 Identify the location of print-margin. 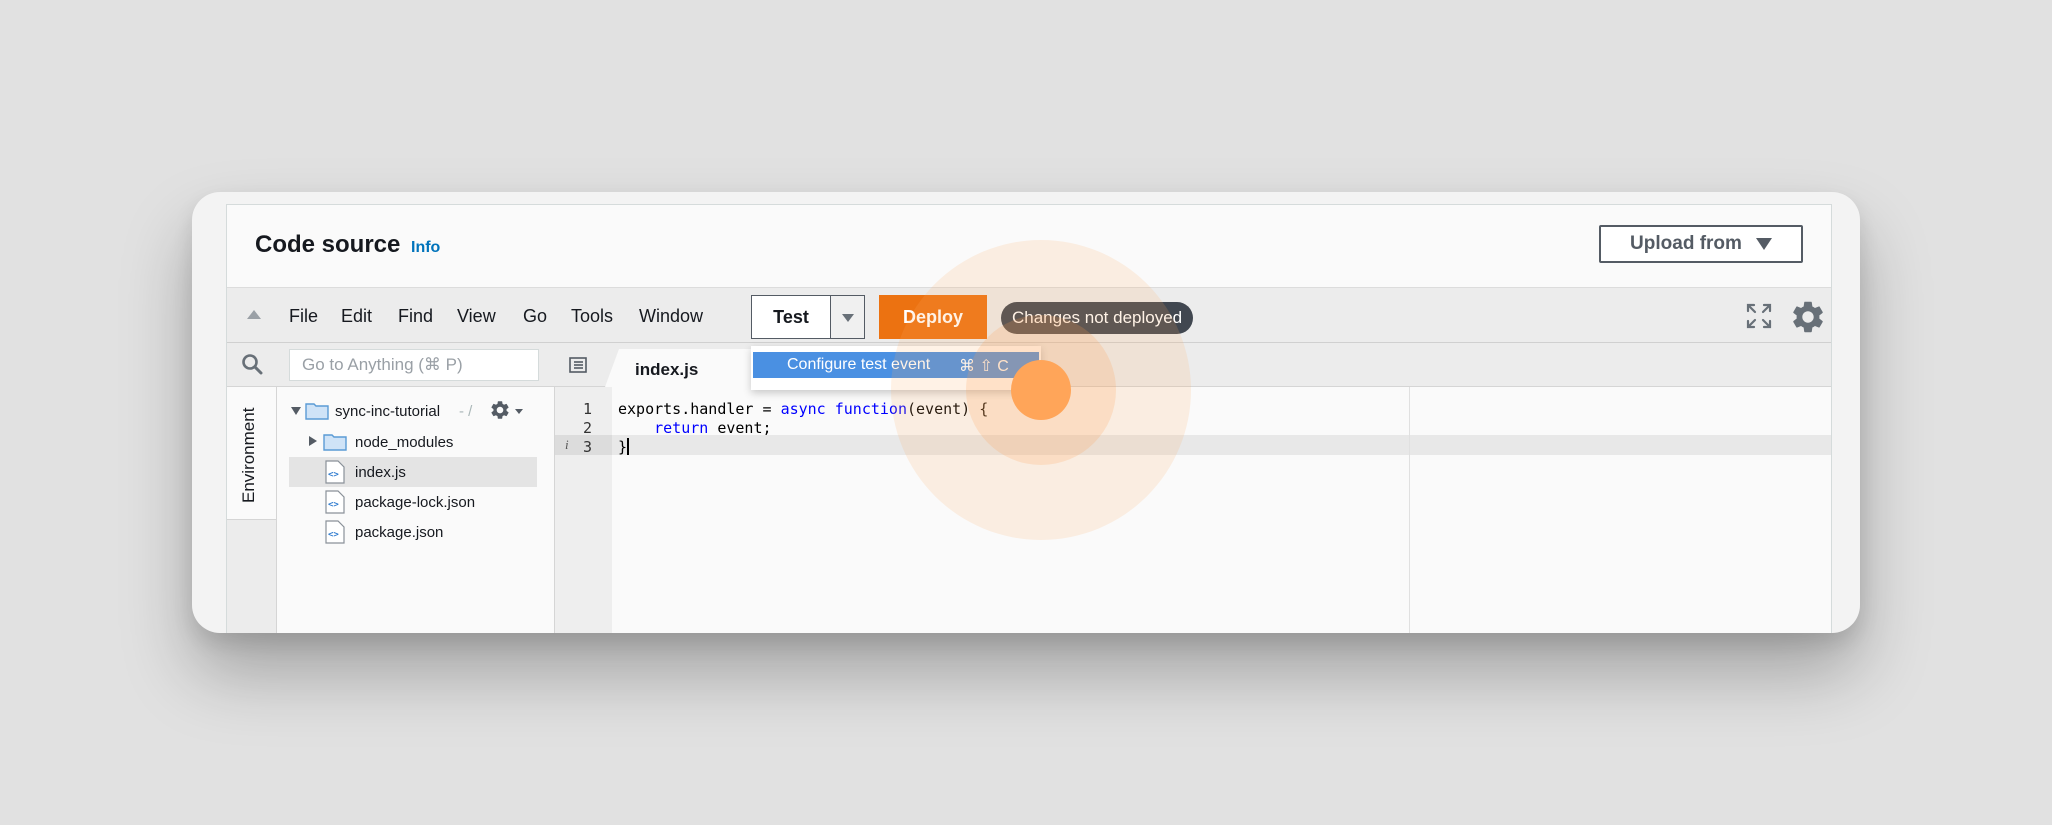
(1409, 510).